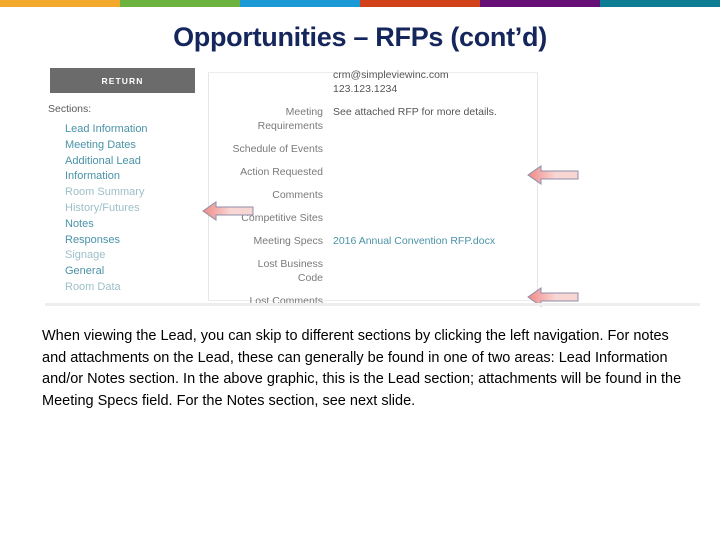 This screenshot has width=720, height=540. What do you see at coordinates (540, 3) in the screenshot?
I see `top-bar-segment-purple` at bounding box center [540, 3].